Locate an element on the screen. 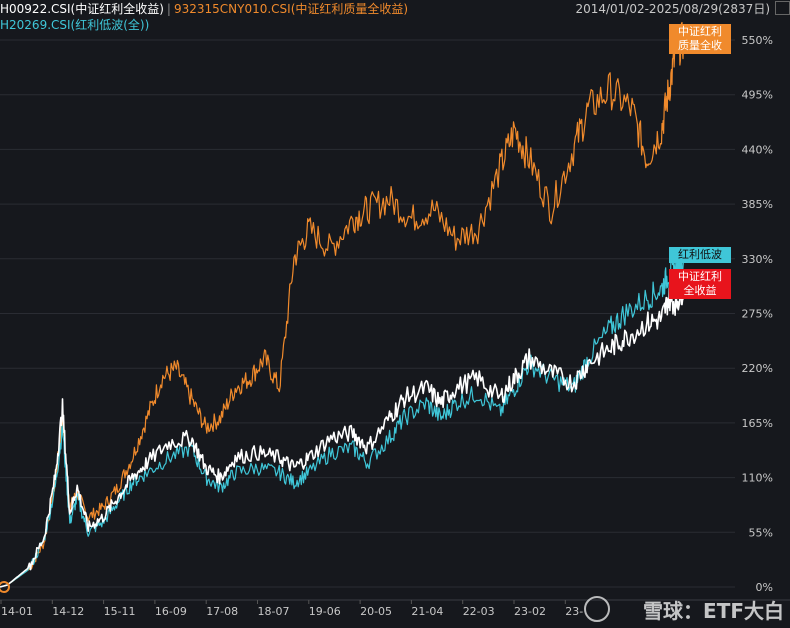 The height and width of the screenshot is (628, 790). x-tick-label: 16-09 is located at coordinates (171, 611).